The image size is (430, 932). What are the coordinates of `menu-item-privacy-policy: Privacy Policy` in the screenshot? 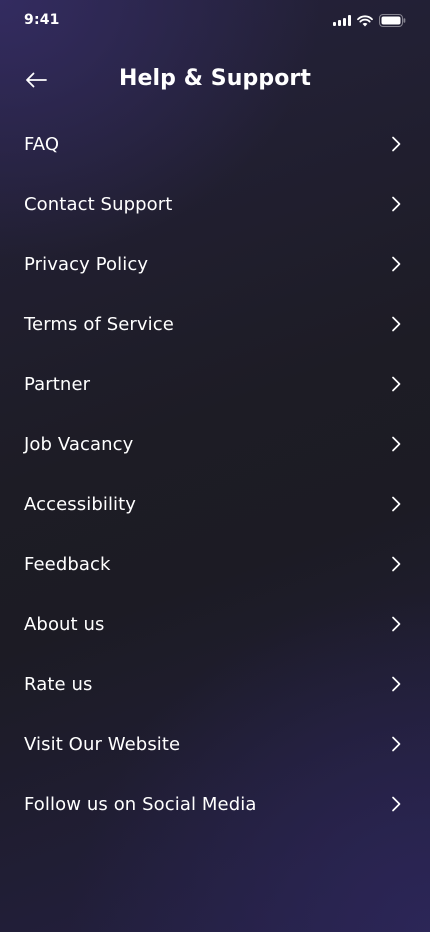 It's located at (215, 264).